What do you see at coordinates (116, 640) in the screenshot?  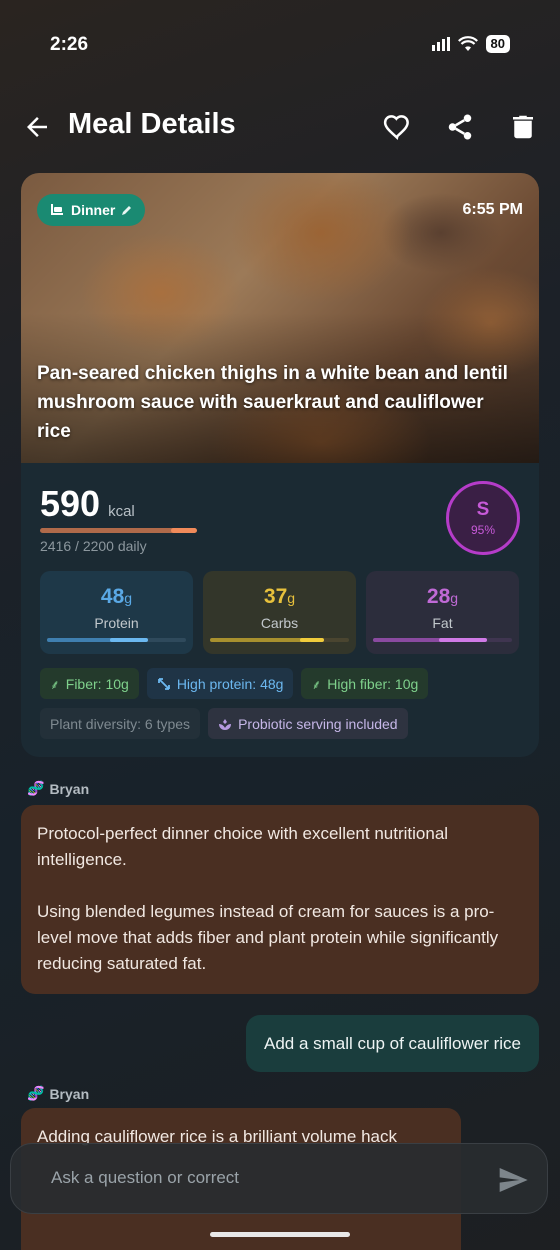 I see `protein-bar` at bounding box center [116, 640].